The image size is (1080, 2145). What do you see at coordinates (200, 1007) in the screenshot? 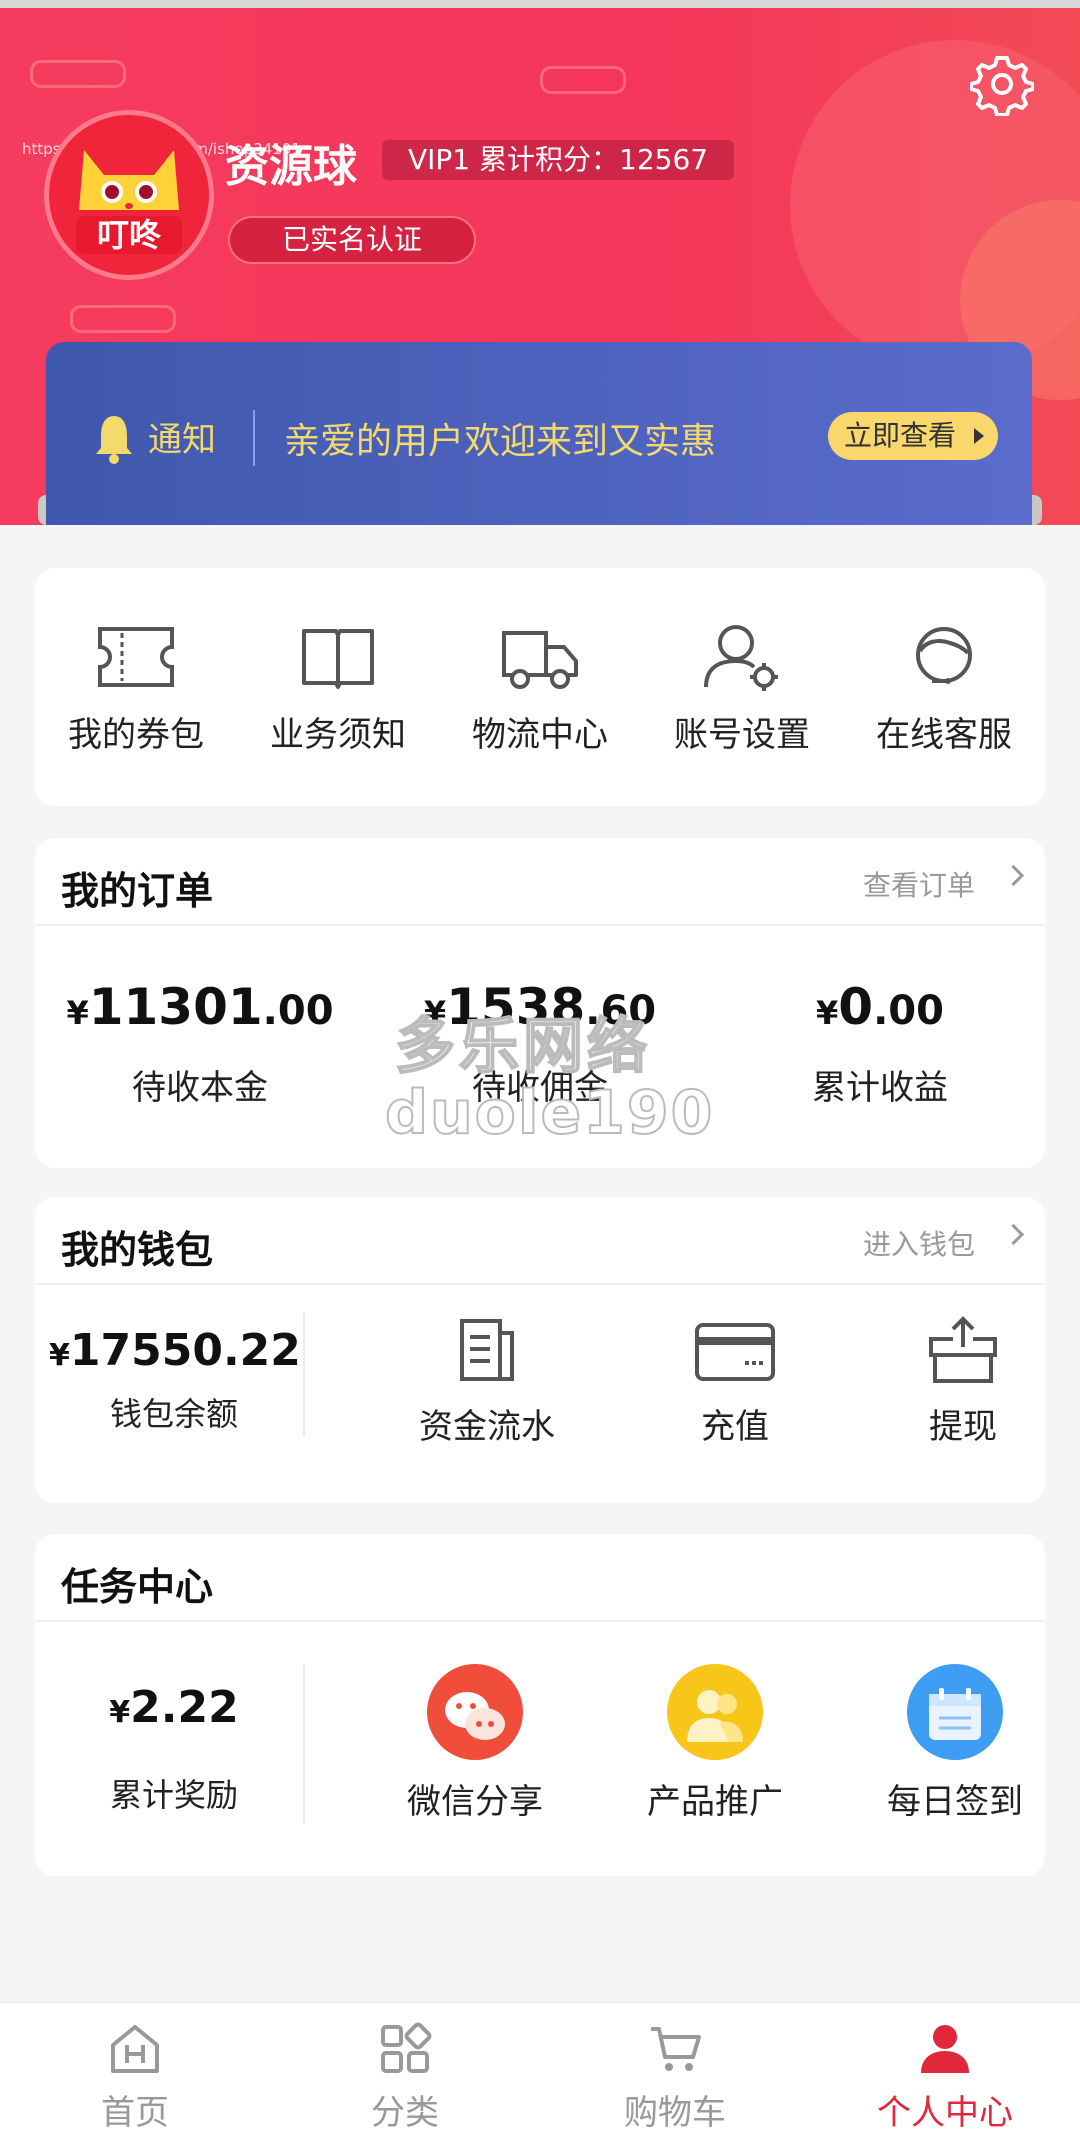
I see `pending-principal-amount: ¥11301.00` at bounding box center [200, 1007].